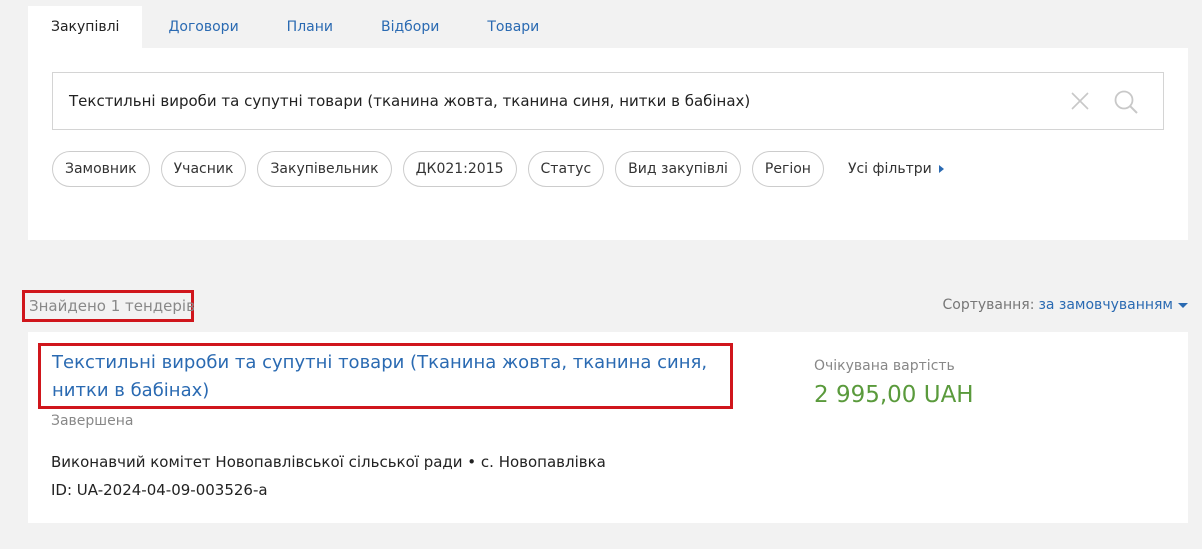  Describe the element at coordinates (1105, 305) in the screenshot. I see `sort-dropdown: за замовчуванням` at that location.